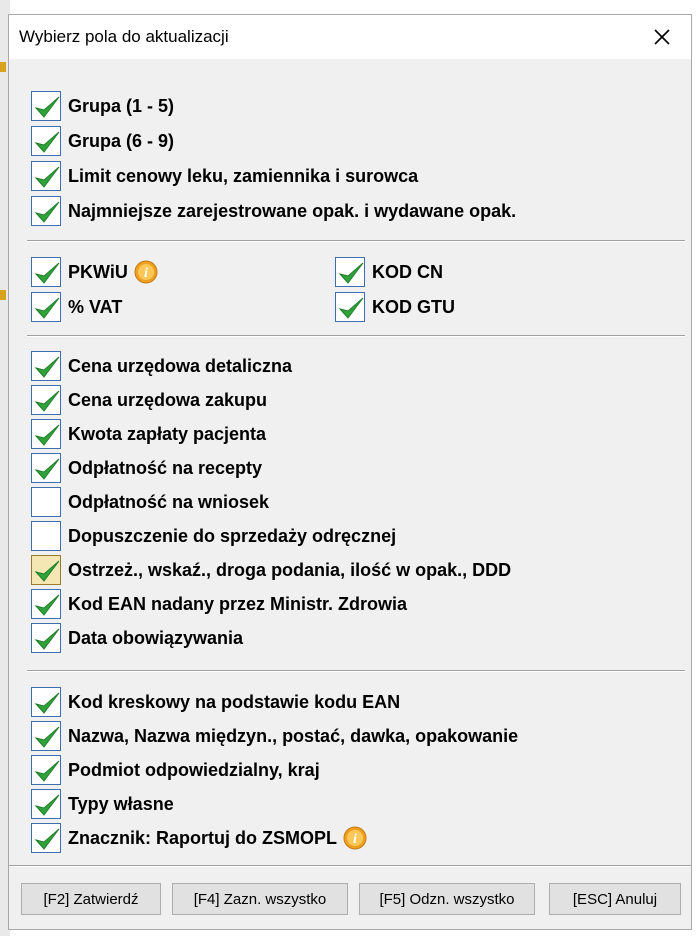 The image size is (696, 936). Describe the element at coordinates (180, 365) in the screenshot. I see `checkbox-label: Cena urzędowa detaliczna` at that location.